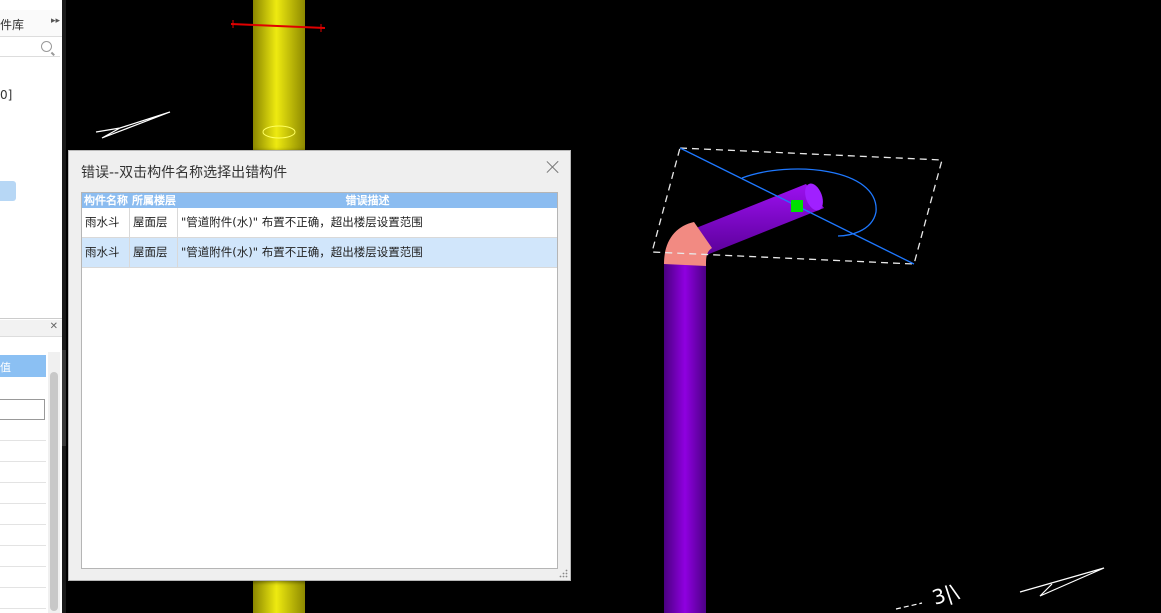 This screenshot has height=613, width=1161. Describe the element at coordinates (31, 306) in the screenshot. I see `left-side-panel: 件库 ▸▸ 0] ✕ 值` at that location.